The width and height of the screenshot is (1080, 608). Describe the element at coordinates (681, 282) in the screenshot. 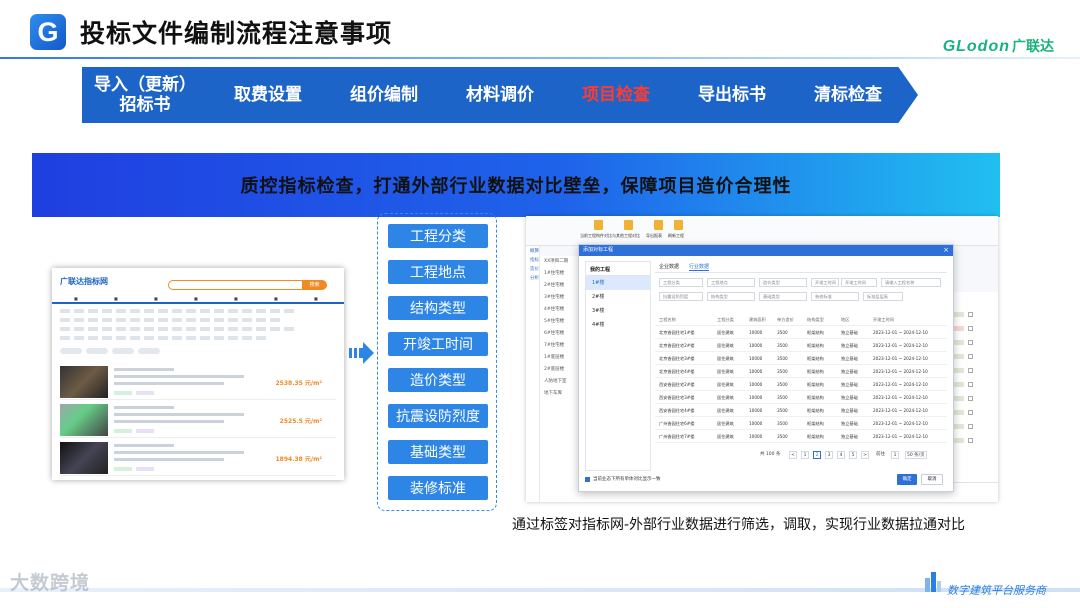

I see `filter-project-category: 工程分类` at that location.